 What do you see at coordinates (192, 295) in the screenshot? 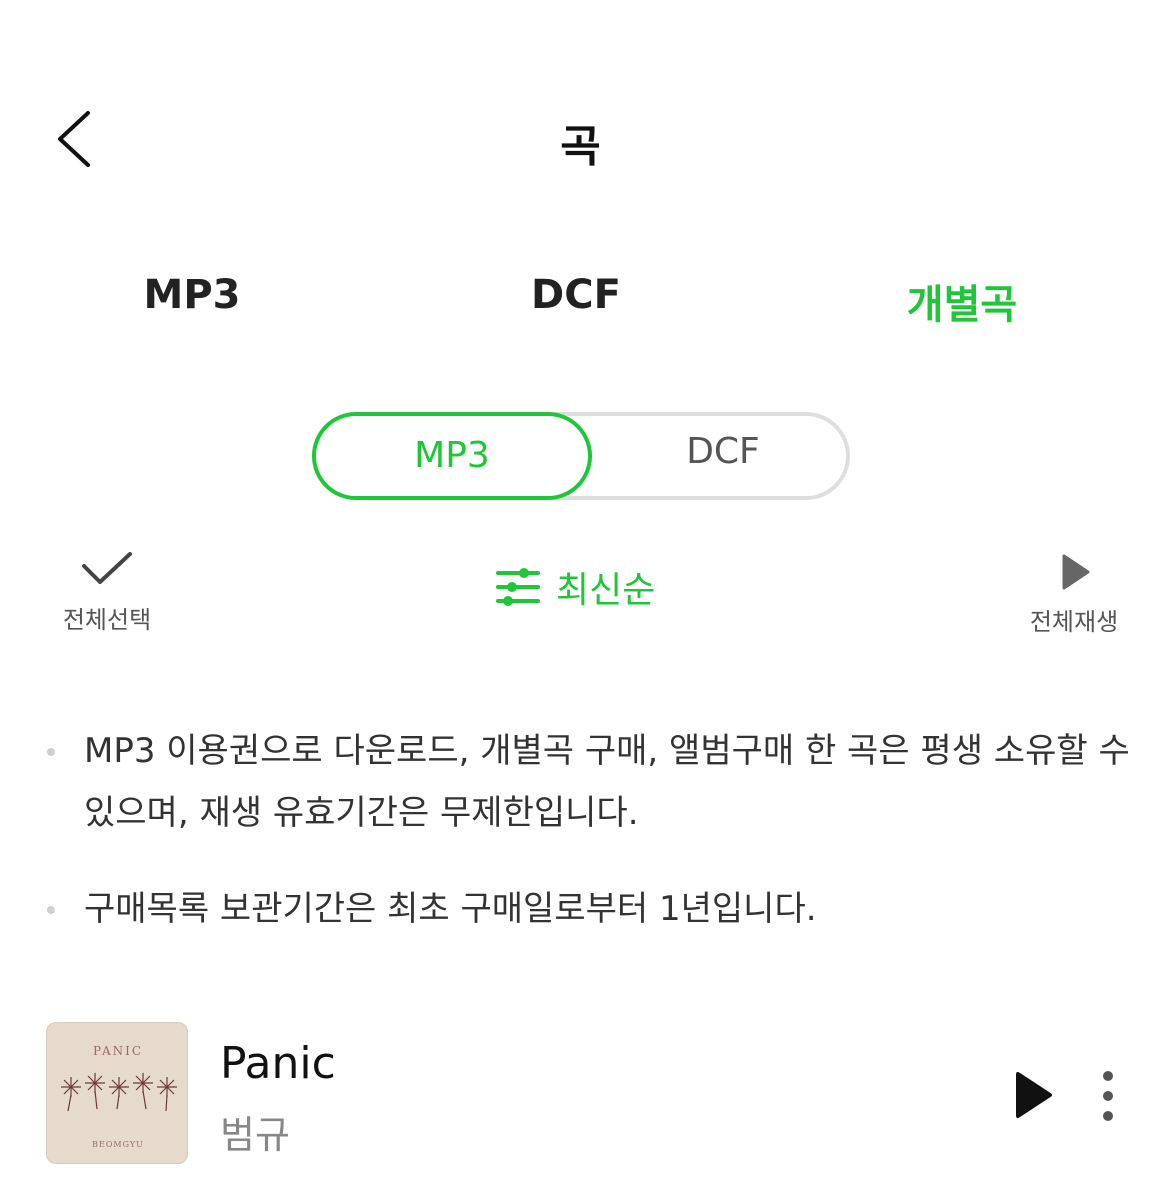
I see `tab-mp3: MP3` at bounding box center [192, 295].